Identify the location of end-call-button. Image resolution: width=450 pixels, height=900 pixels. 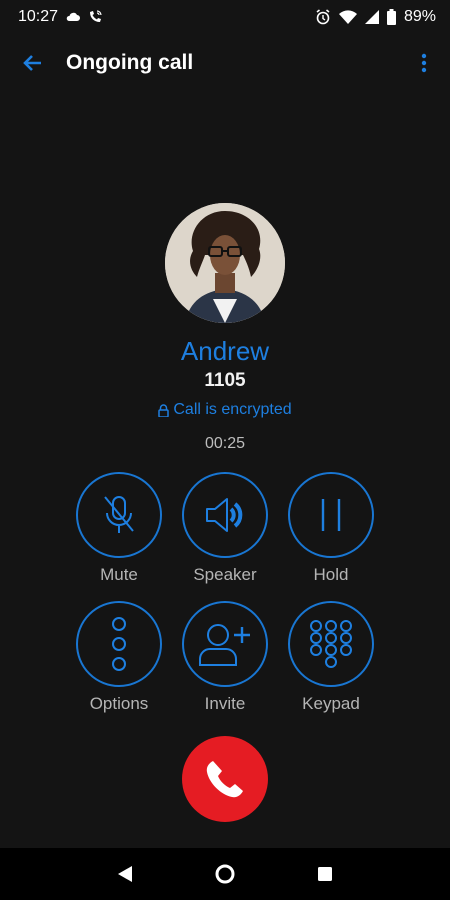
(225, 779).